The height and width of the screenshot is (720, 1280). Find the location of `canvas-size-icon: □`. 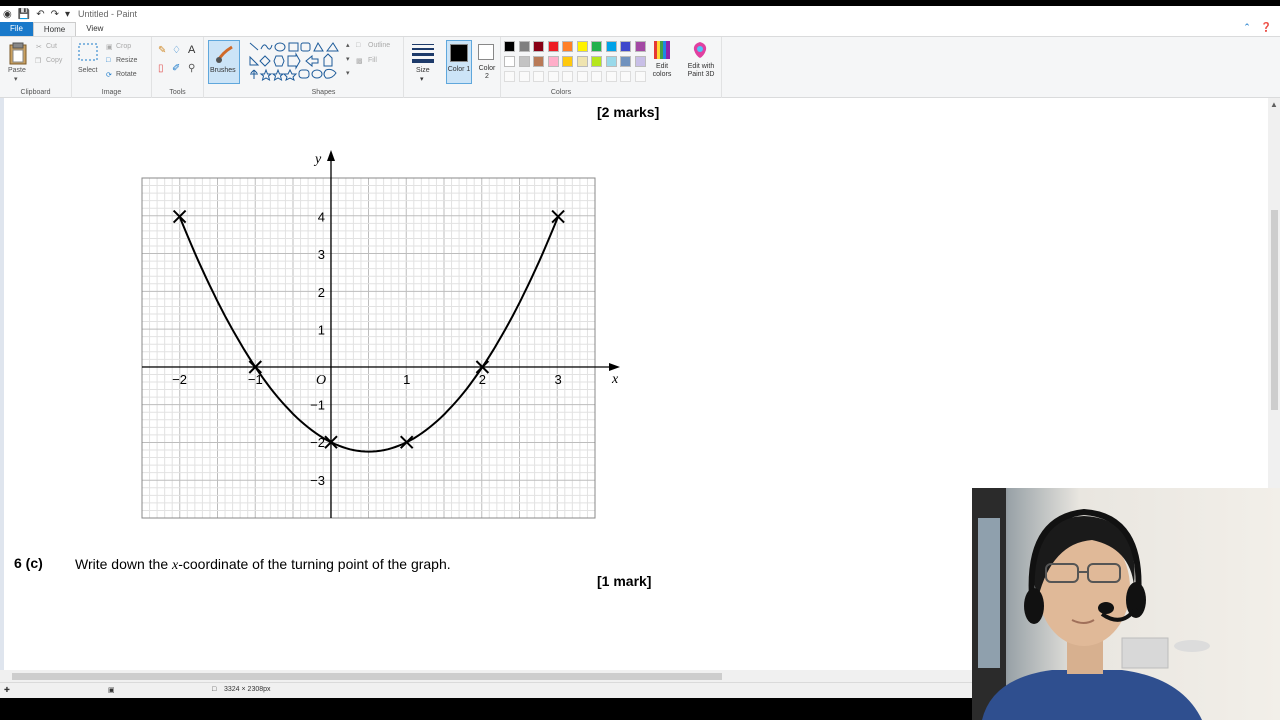

canvas-size-icon: □ is located at coordinates (214, 689).